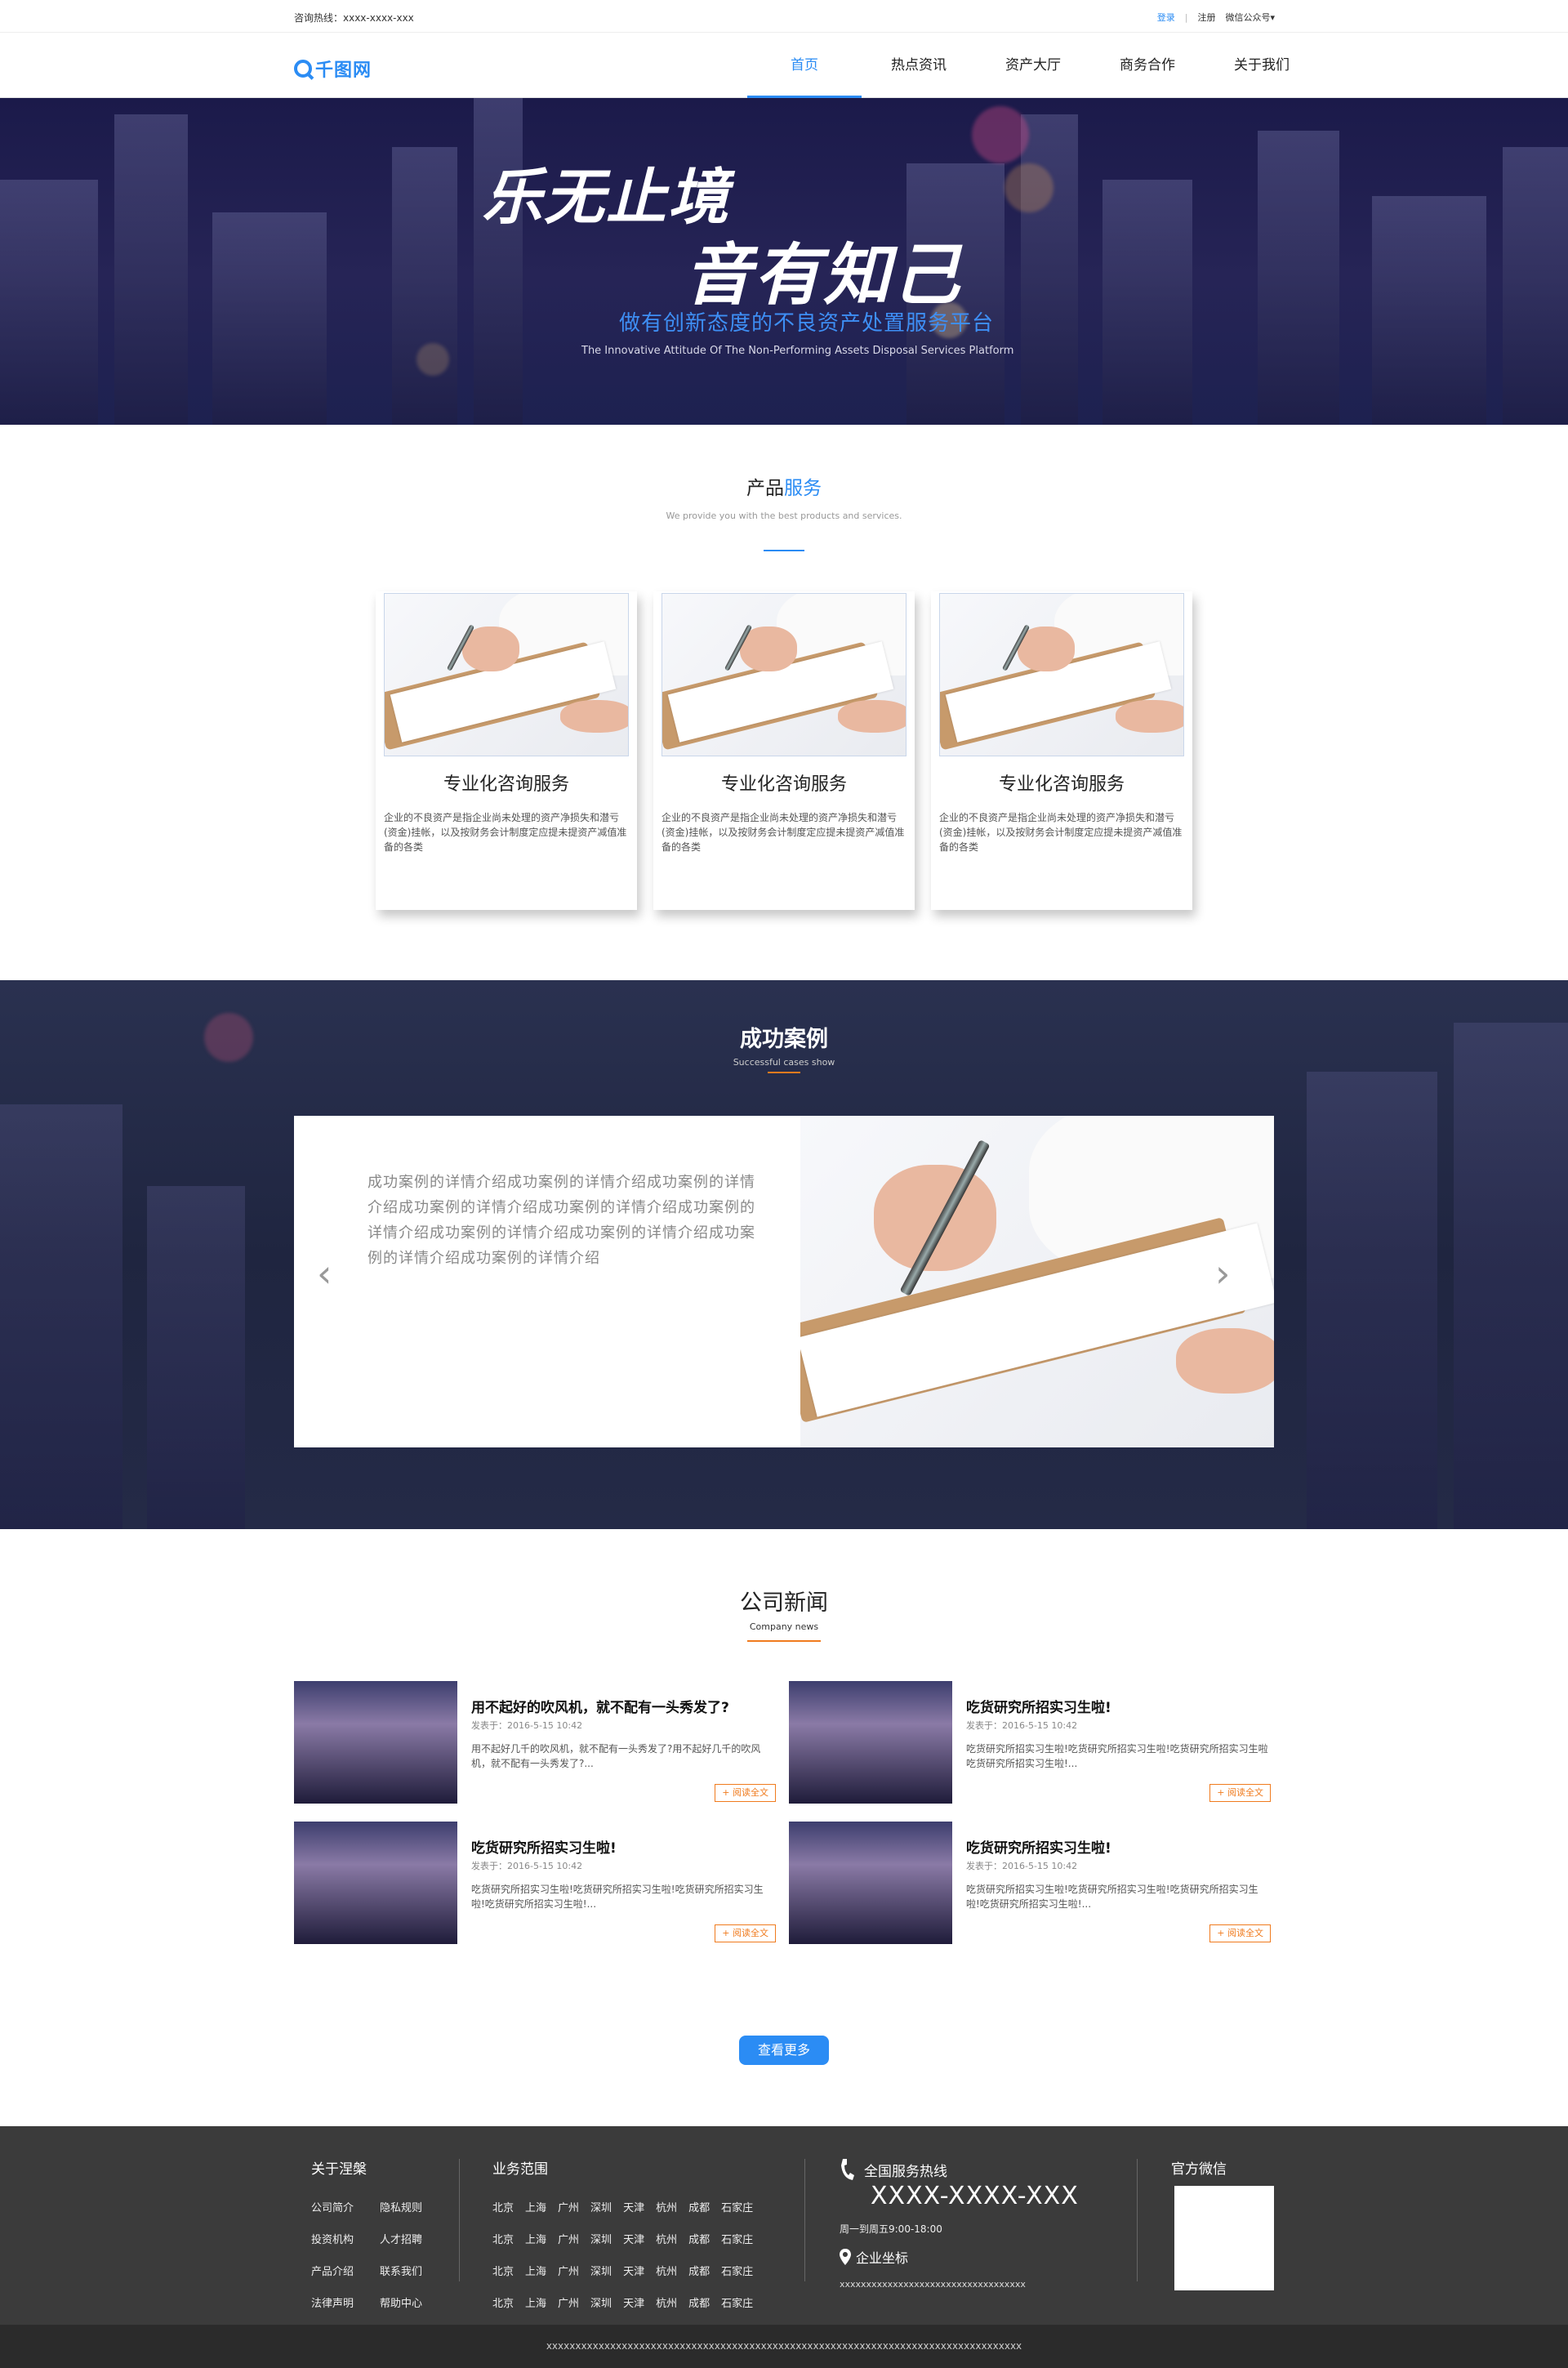 The width and height of the screenshot is (1568, 2368). I want to click on footer-link: 帮助中心, so click(401, 2302).